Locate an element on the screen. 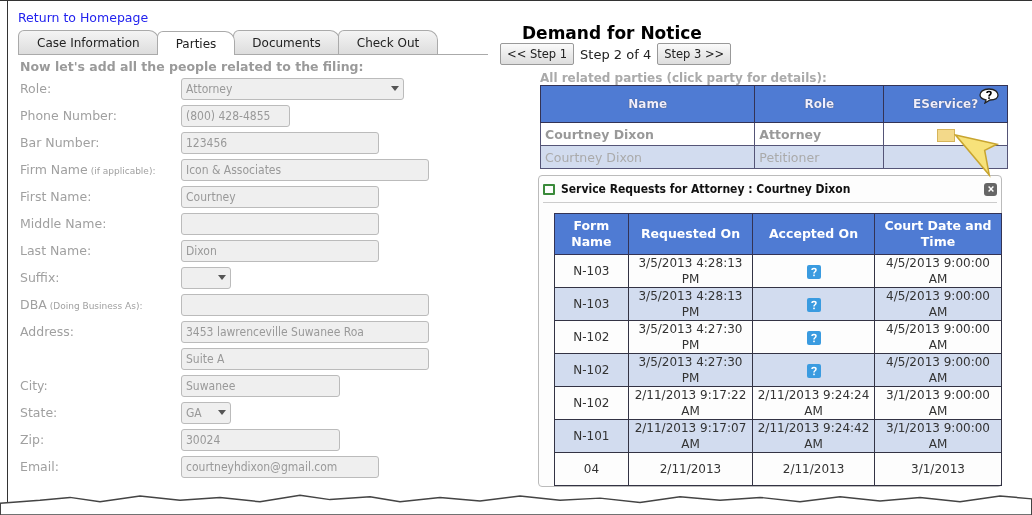  input-field: 3453 lawrenceville Suwanee Roa is located at coordinates (305, 331).